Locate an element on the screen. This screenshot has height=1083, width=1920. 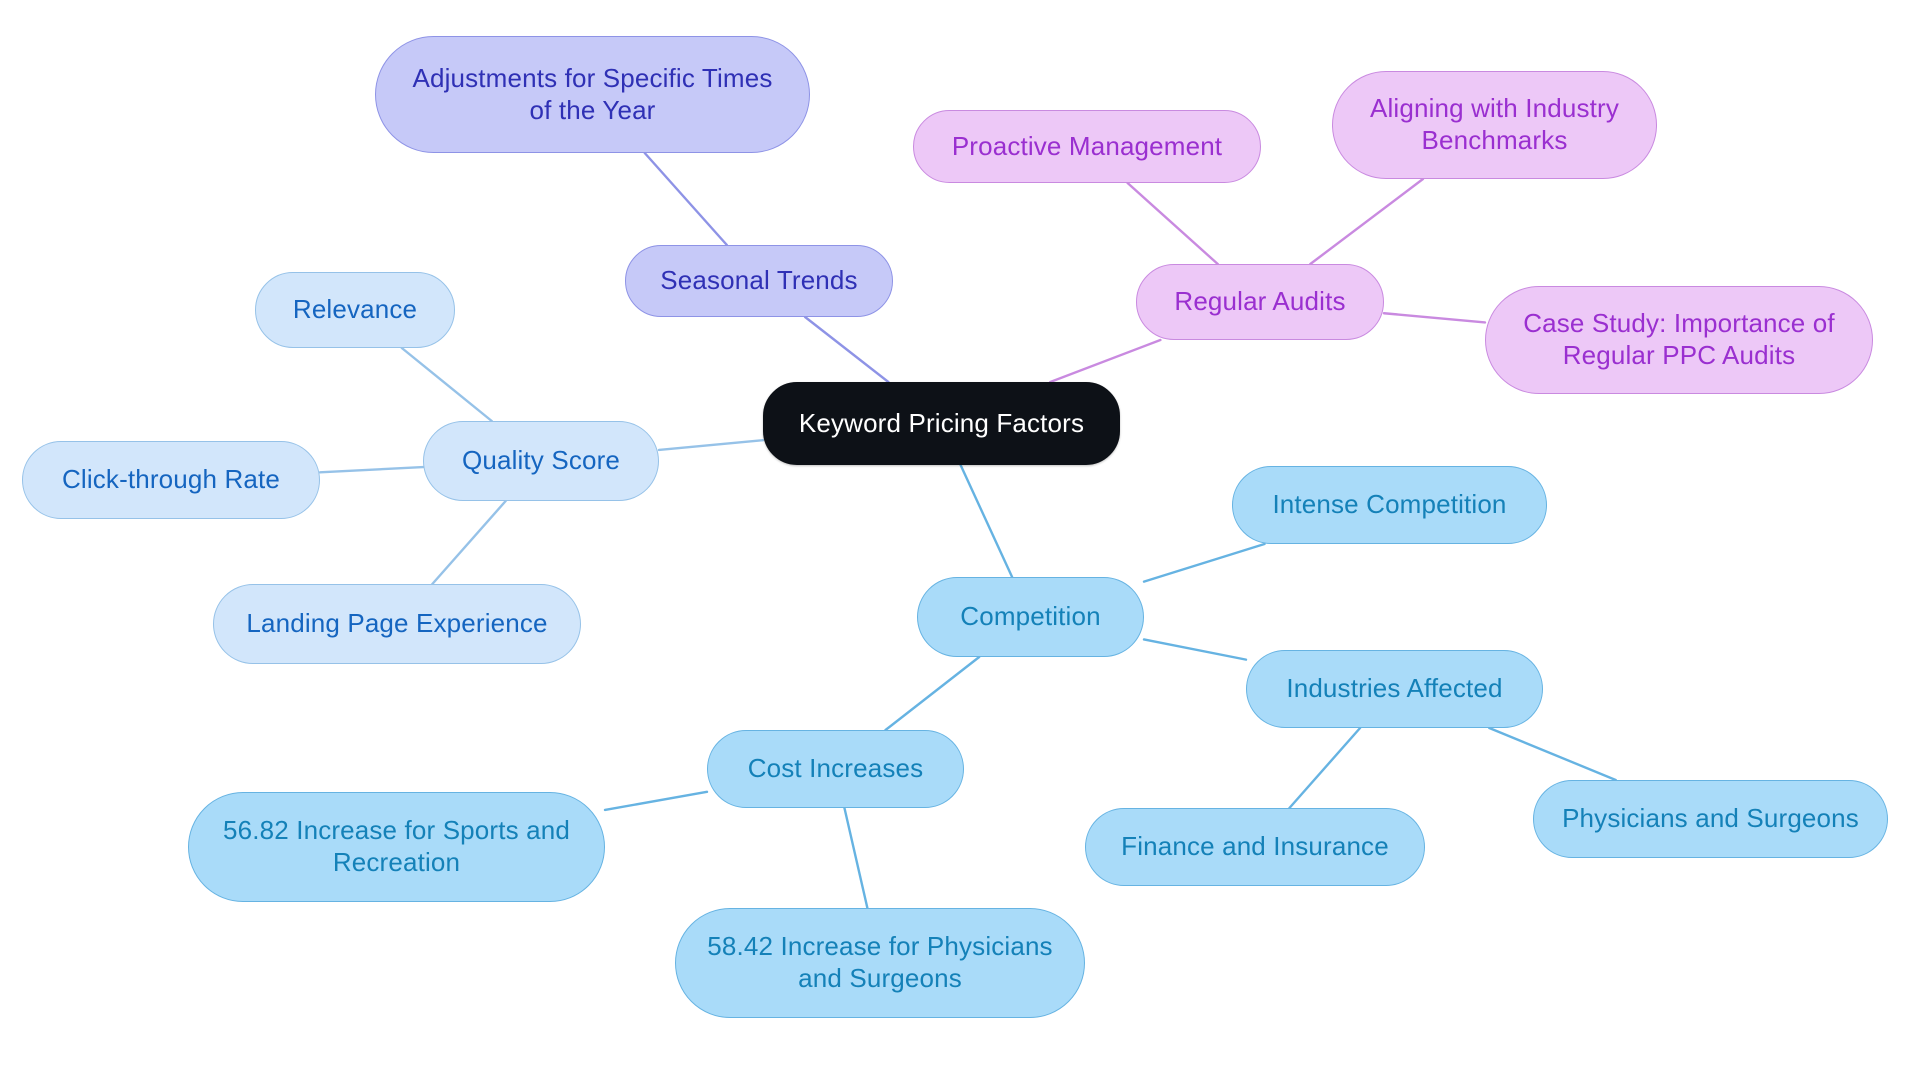
node-proactive-management-label: Proactive Management is located at coordinates (1087, 145).